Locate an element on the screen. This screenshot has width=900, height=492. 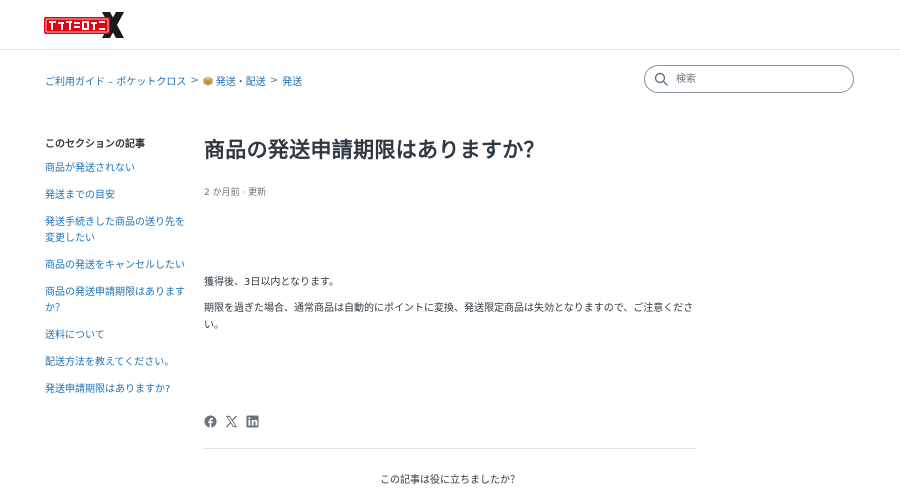
section-divider is located at coordinates (450, 448).